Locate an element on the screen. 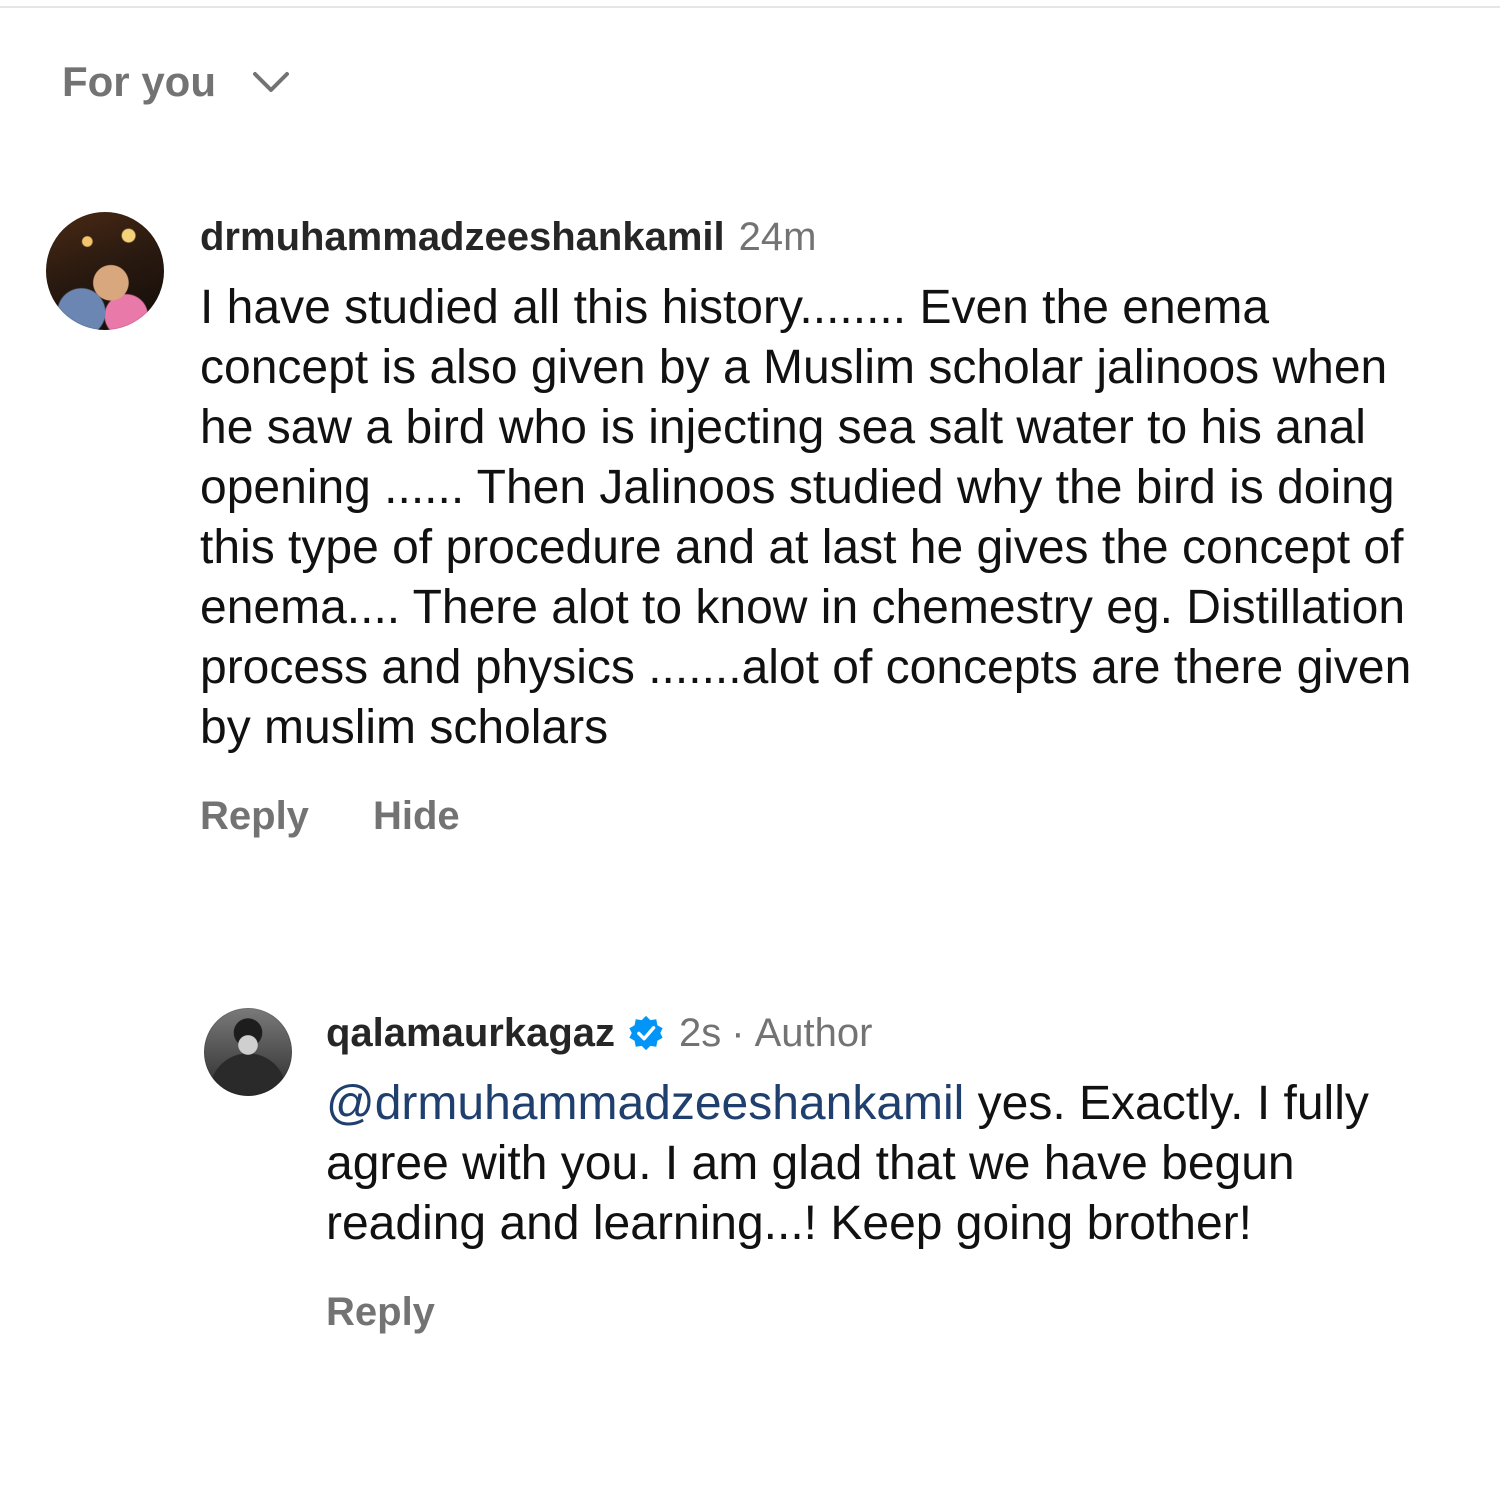 The width and height of the screenshot is (1500, 1500). author-badge: Author is located at coordinates (813, 1032).